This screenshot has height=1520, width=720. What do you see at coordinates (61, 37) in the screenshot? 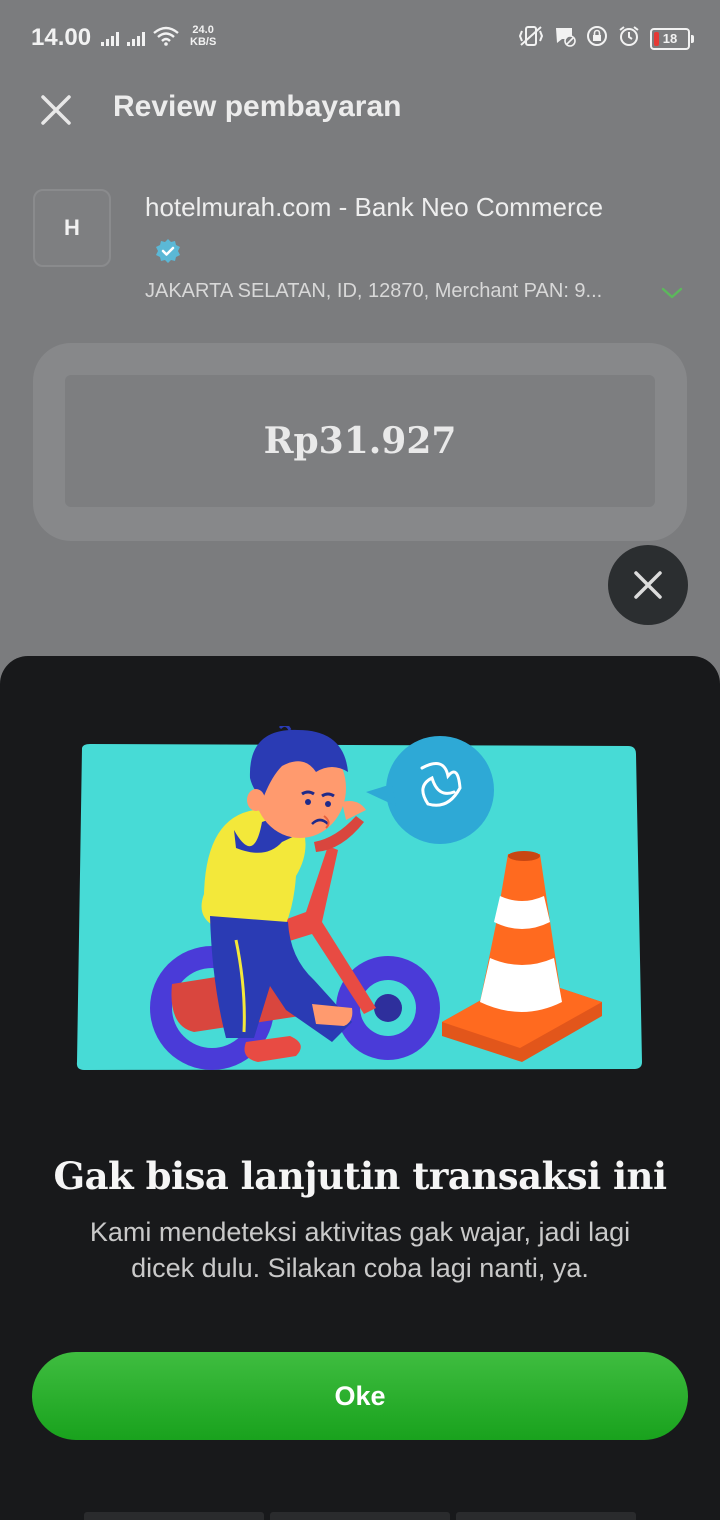
I see `status-time: 14.00` at bounding box center [61, 37].